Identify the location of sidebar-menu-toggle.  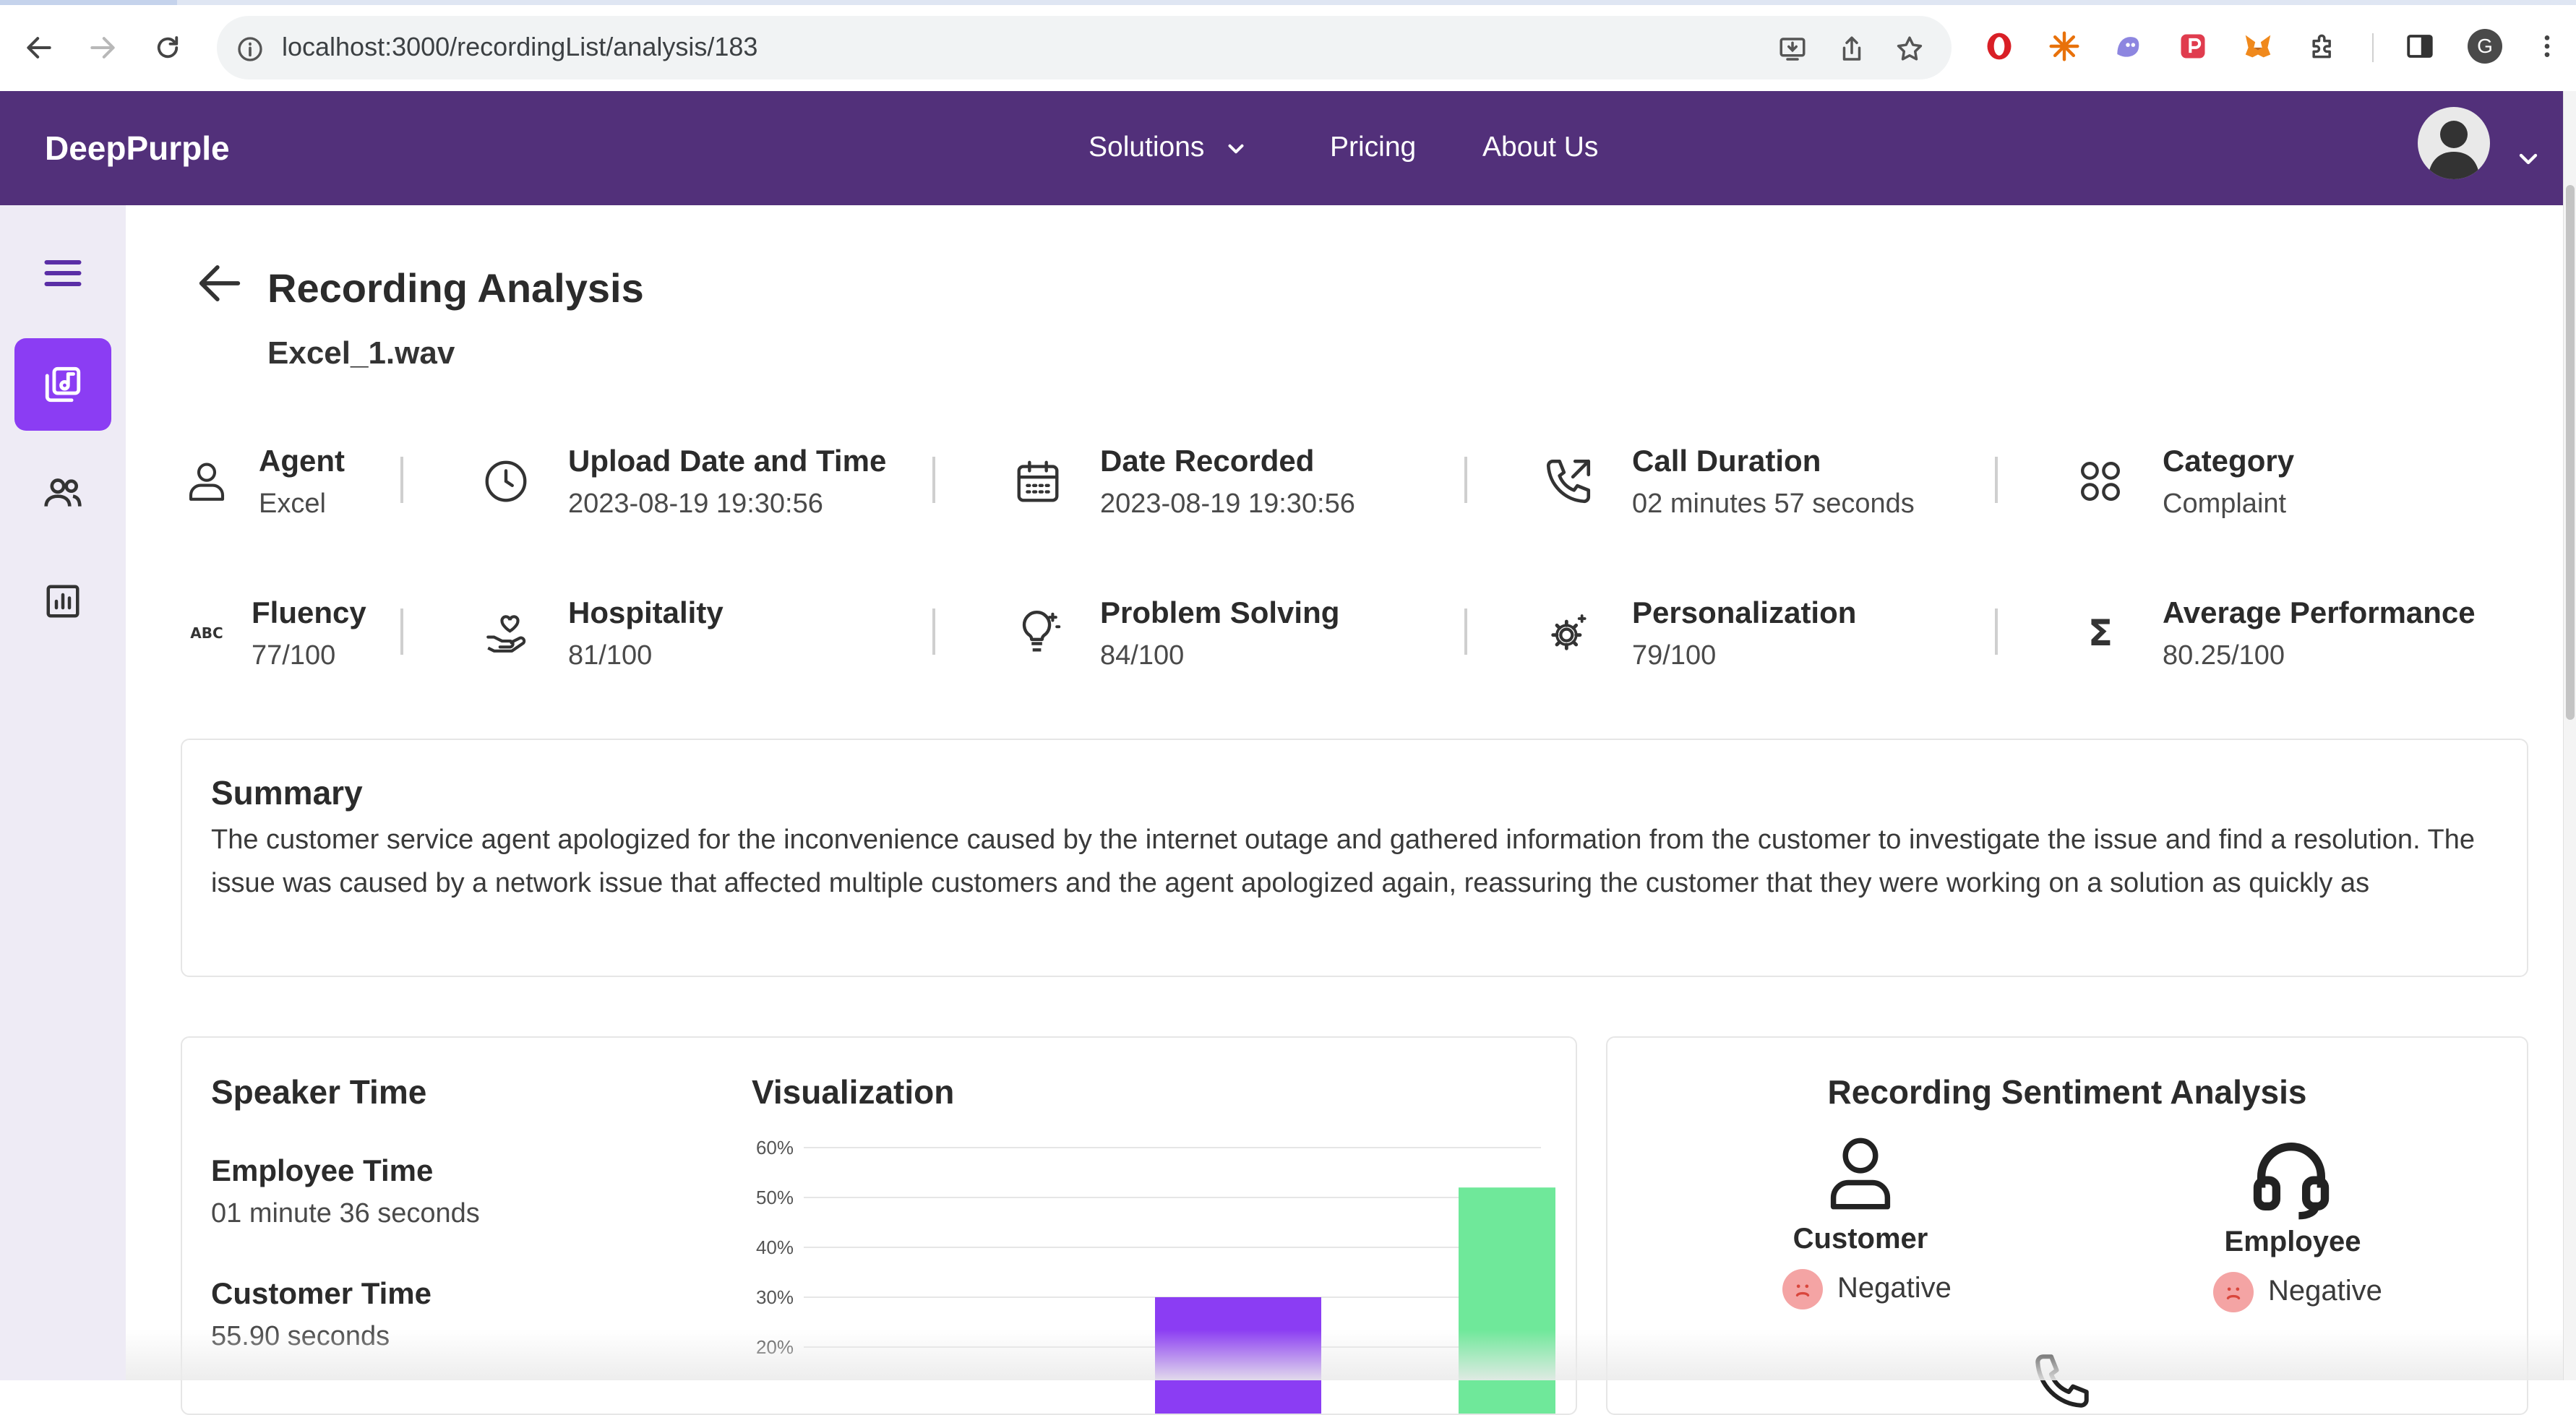
(63, 273).